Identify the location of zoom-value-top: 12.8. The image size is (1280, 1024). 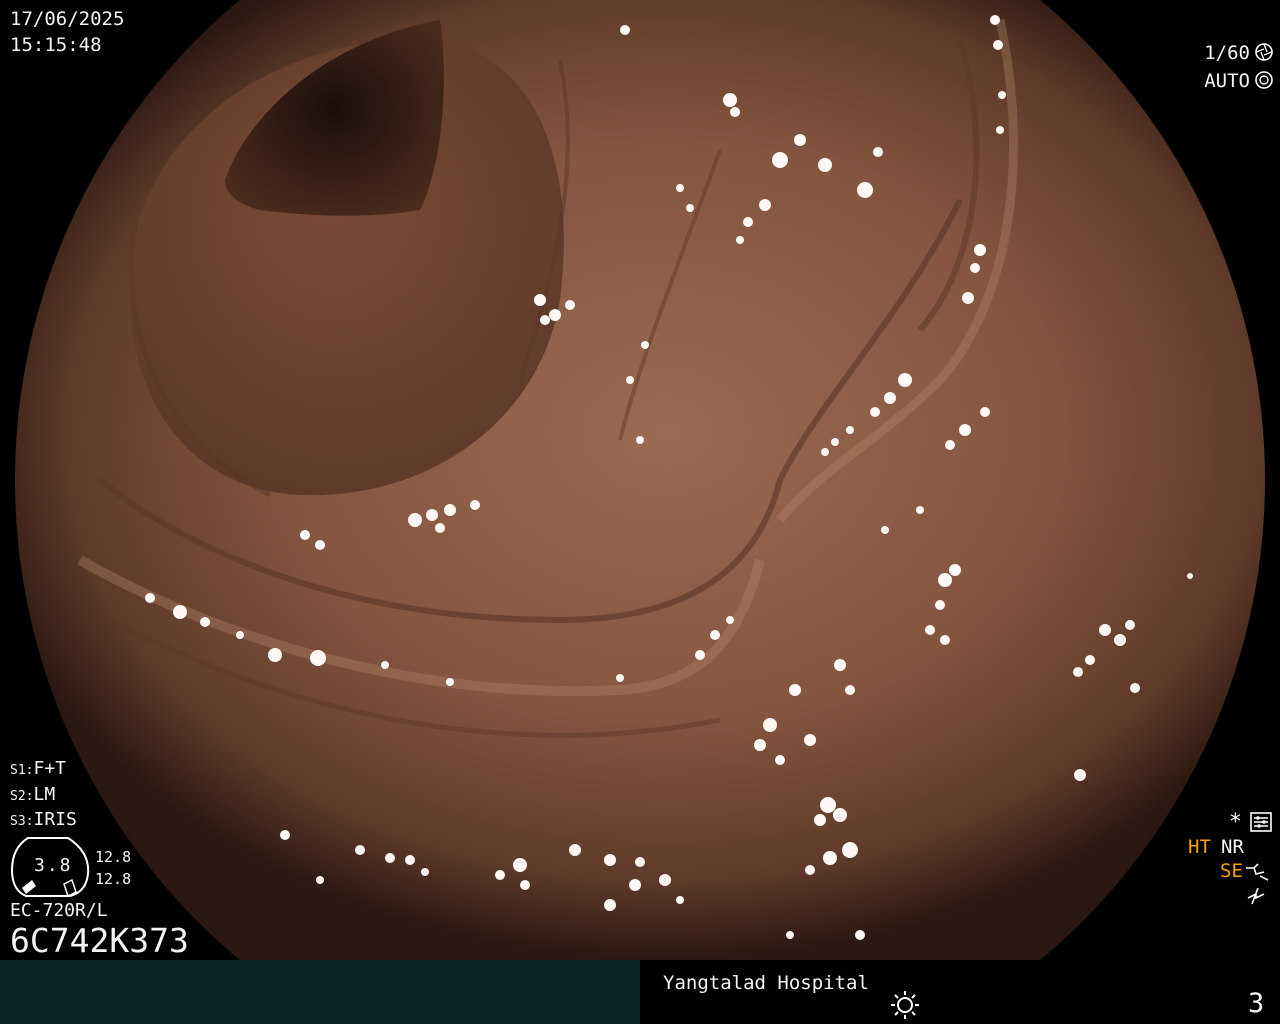
(113, 857).